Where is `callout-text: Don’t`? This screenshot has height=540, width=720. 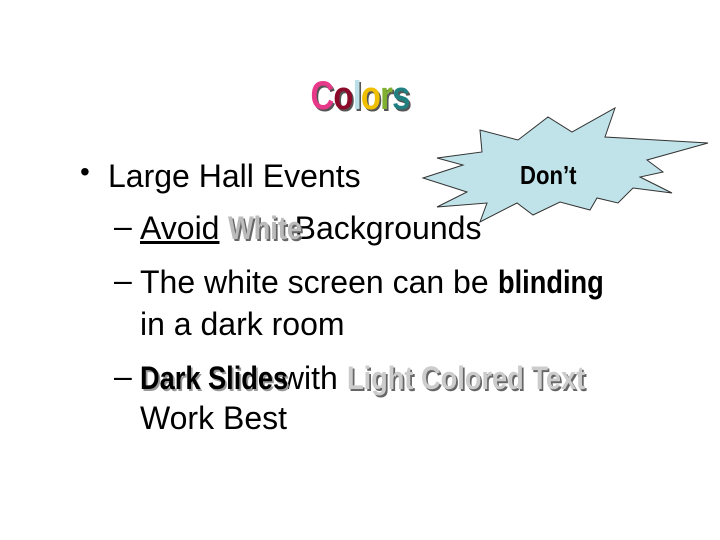
callout-text: Don’t is located at coordinates (548, 175).